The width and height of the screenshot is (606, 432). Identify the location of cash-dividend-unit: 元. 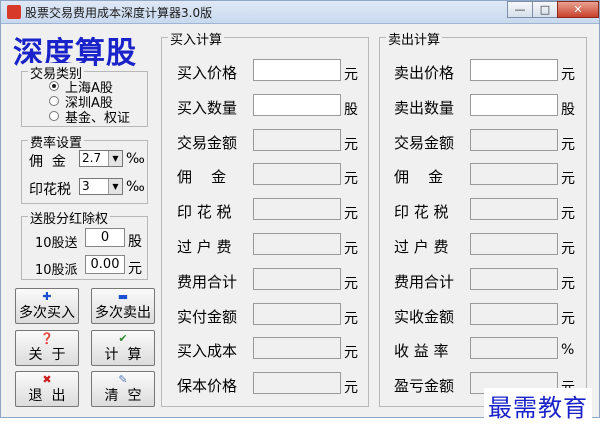
(135, 269).